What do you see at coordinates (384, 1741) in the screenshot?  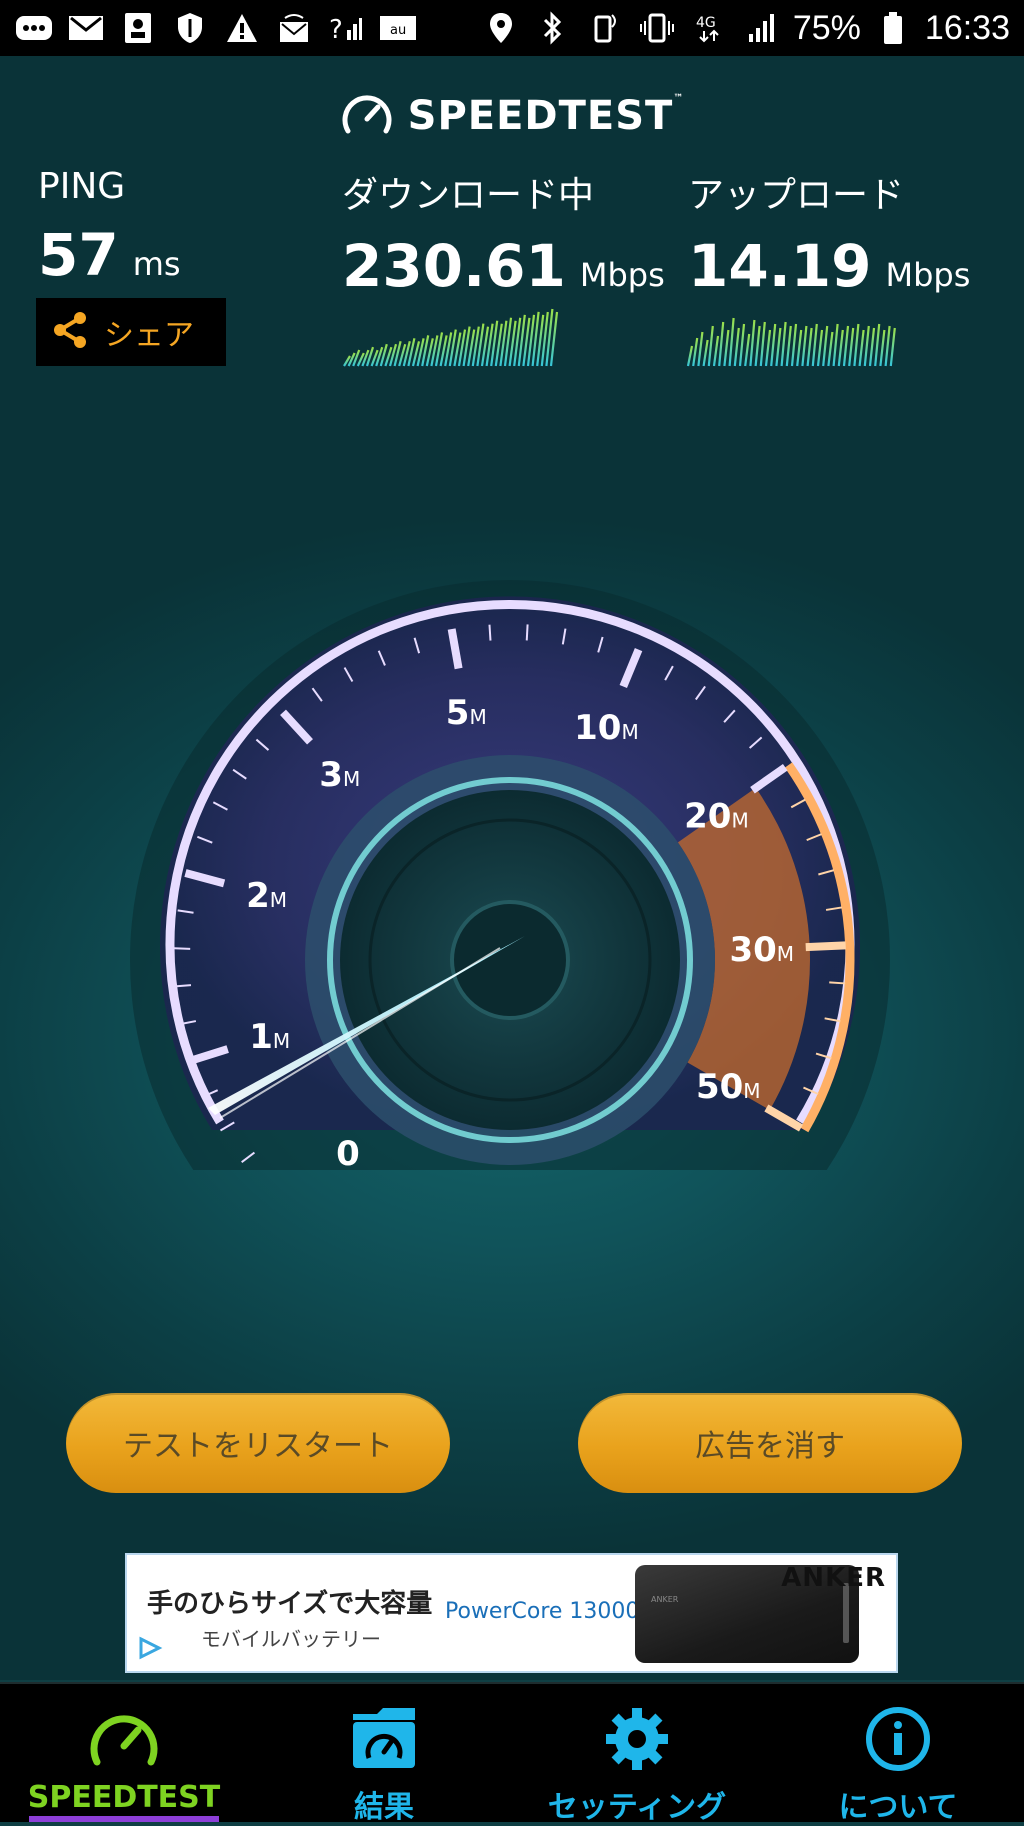 I see `results-folder-icon` at bounding box center [384, 1741].